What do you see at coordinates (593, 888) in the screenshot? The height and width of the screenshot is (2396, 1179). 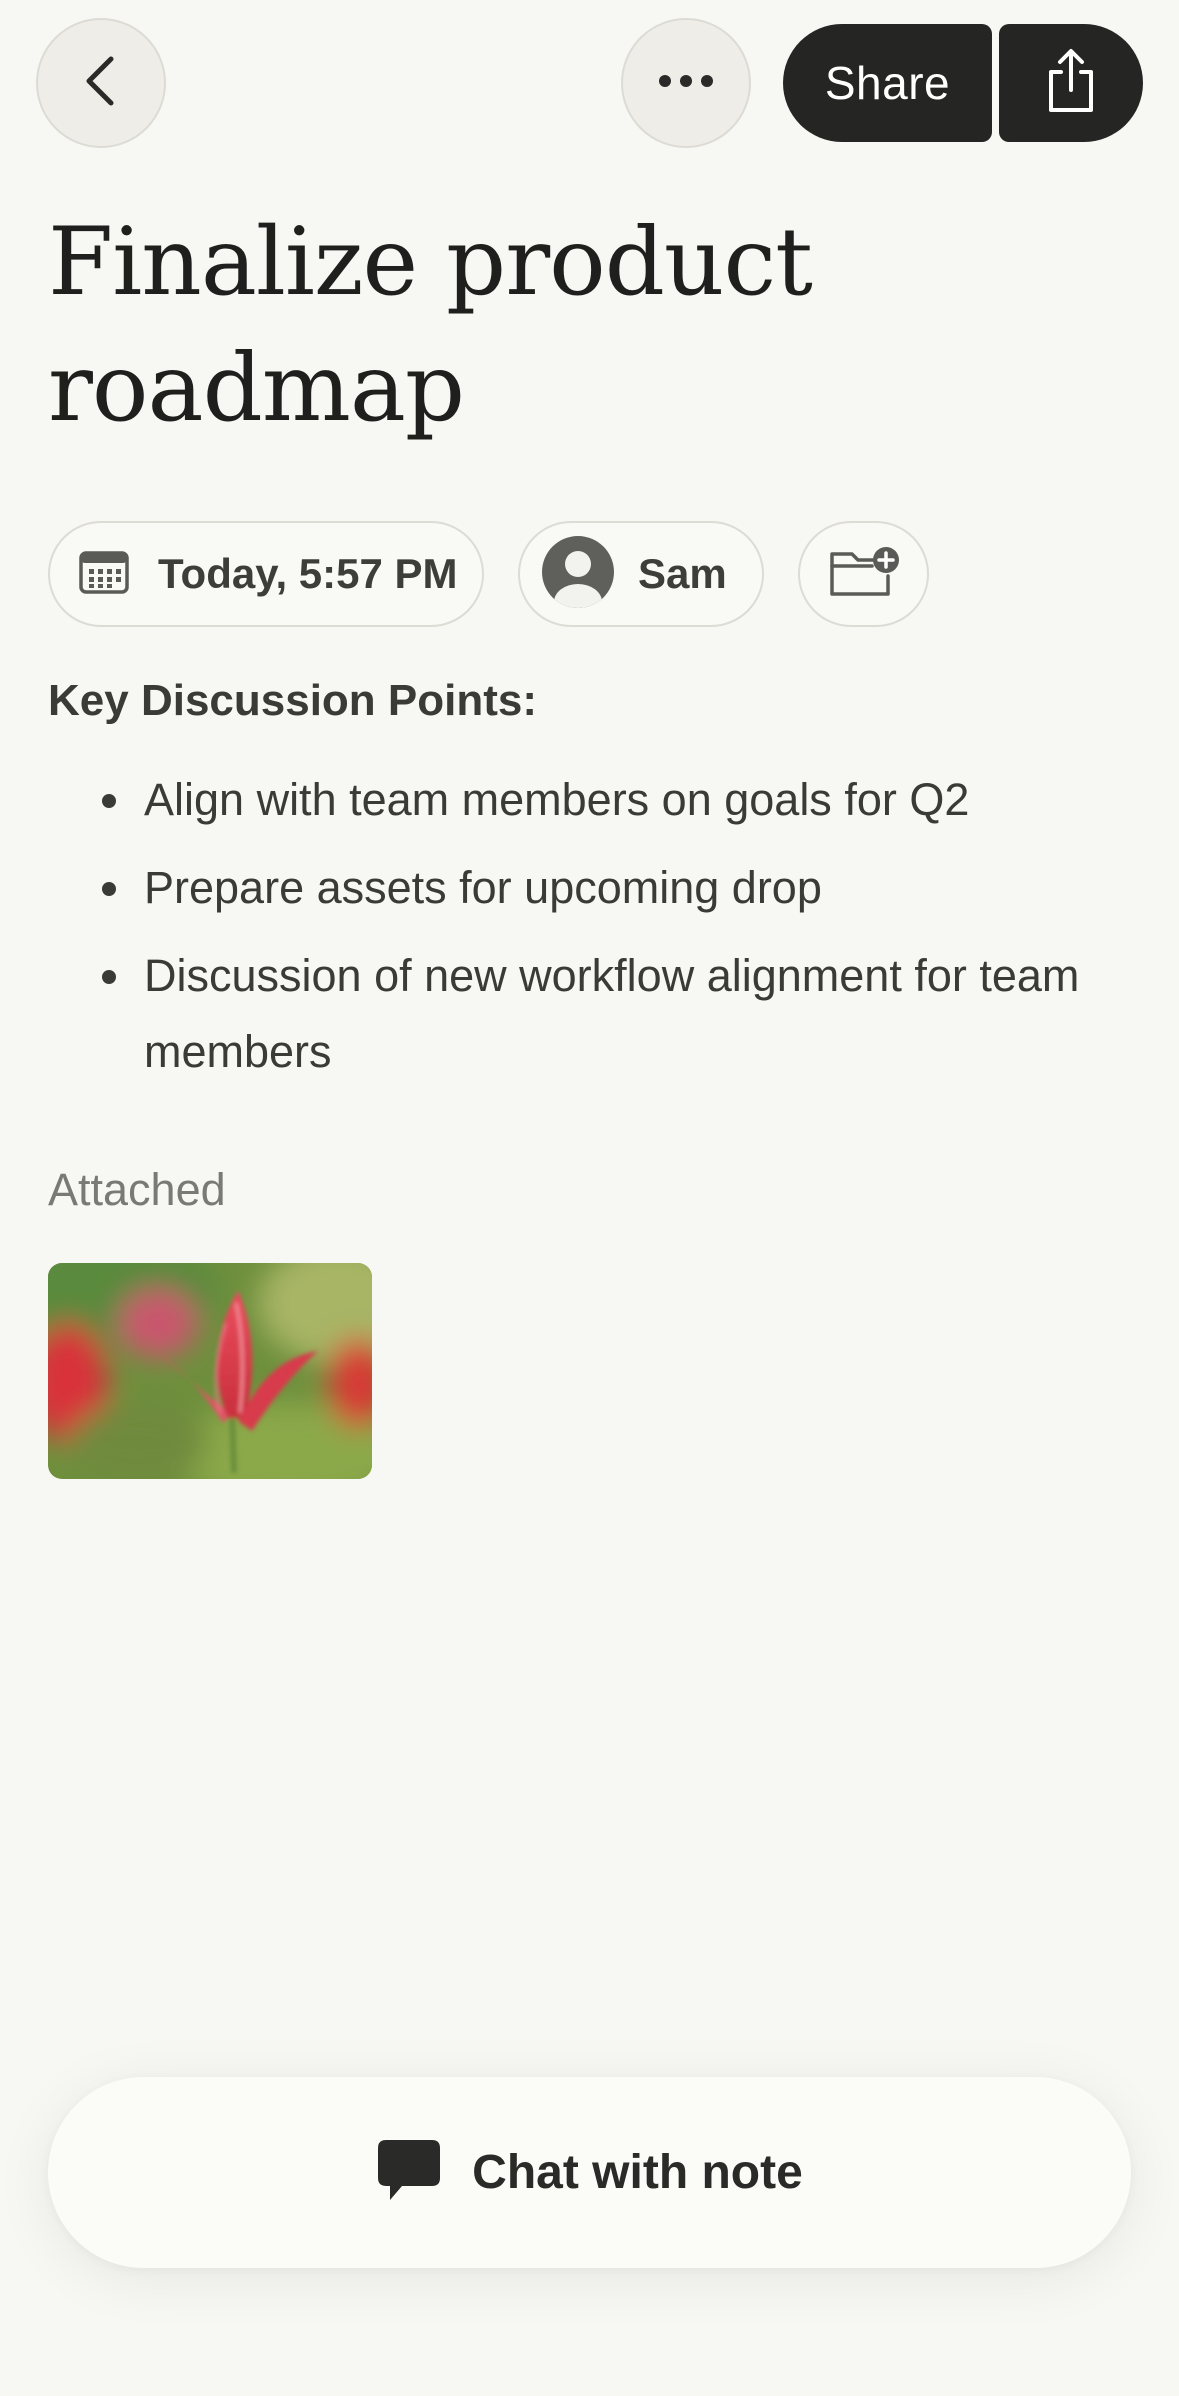 I see `list-item: Prepare assets for upcoming drop` at bounding box center [593, 888].